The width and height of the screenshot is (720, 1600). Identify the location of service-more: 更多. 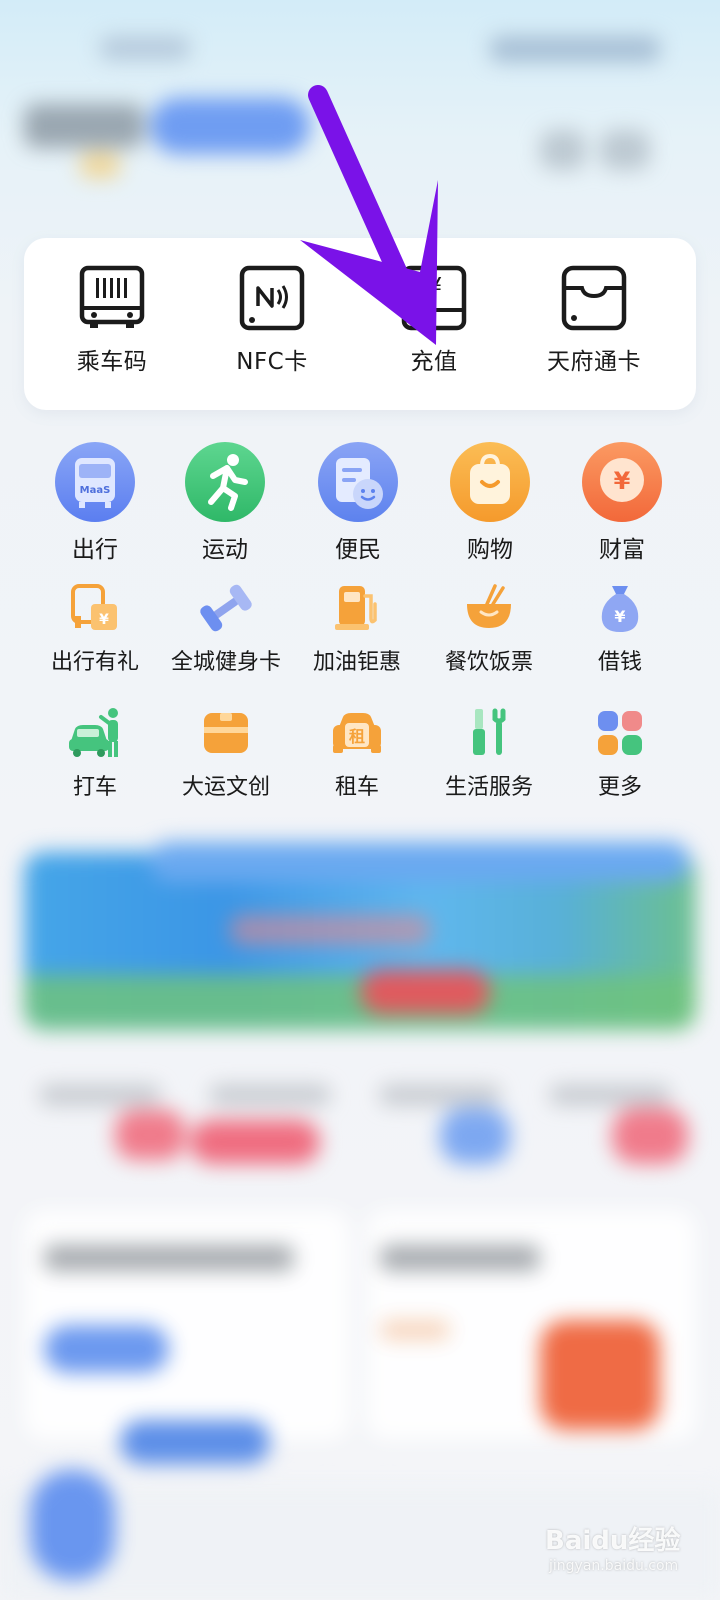
(620, 753).